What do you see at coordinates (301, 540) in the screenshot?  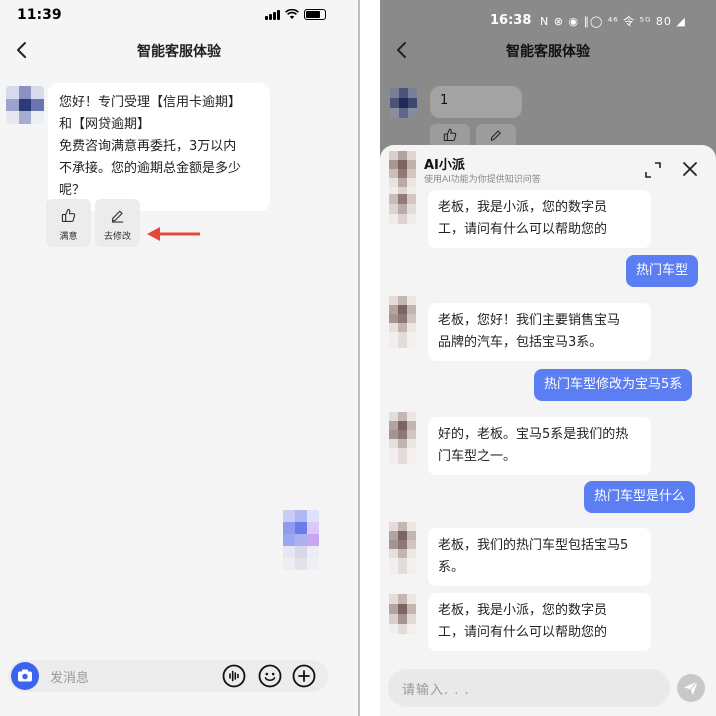 I see `user-avatar` at bounding box center [301, 540].